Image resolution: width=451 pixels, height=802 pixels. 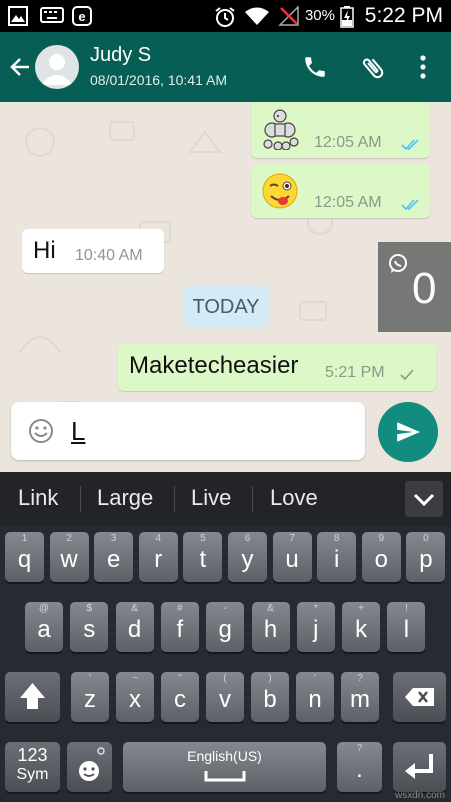 I want to click on contact-name: Judy S, so click(x=120, y=55).